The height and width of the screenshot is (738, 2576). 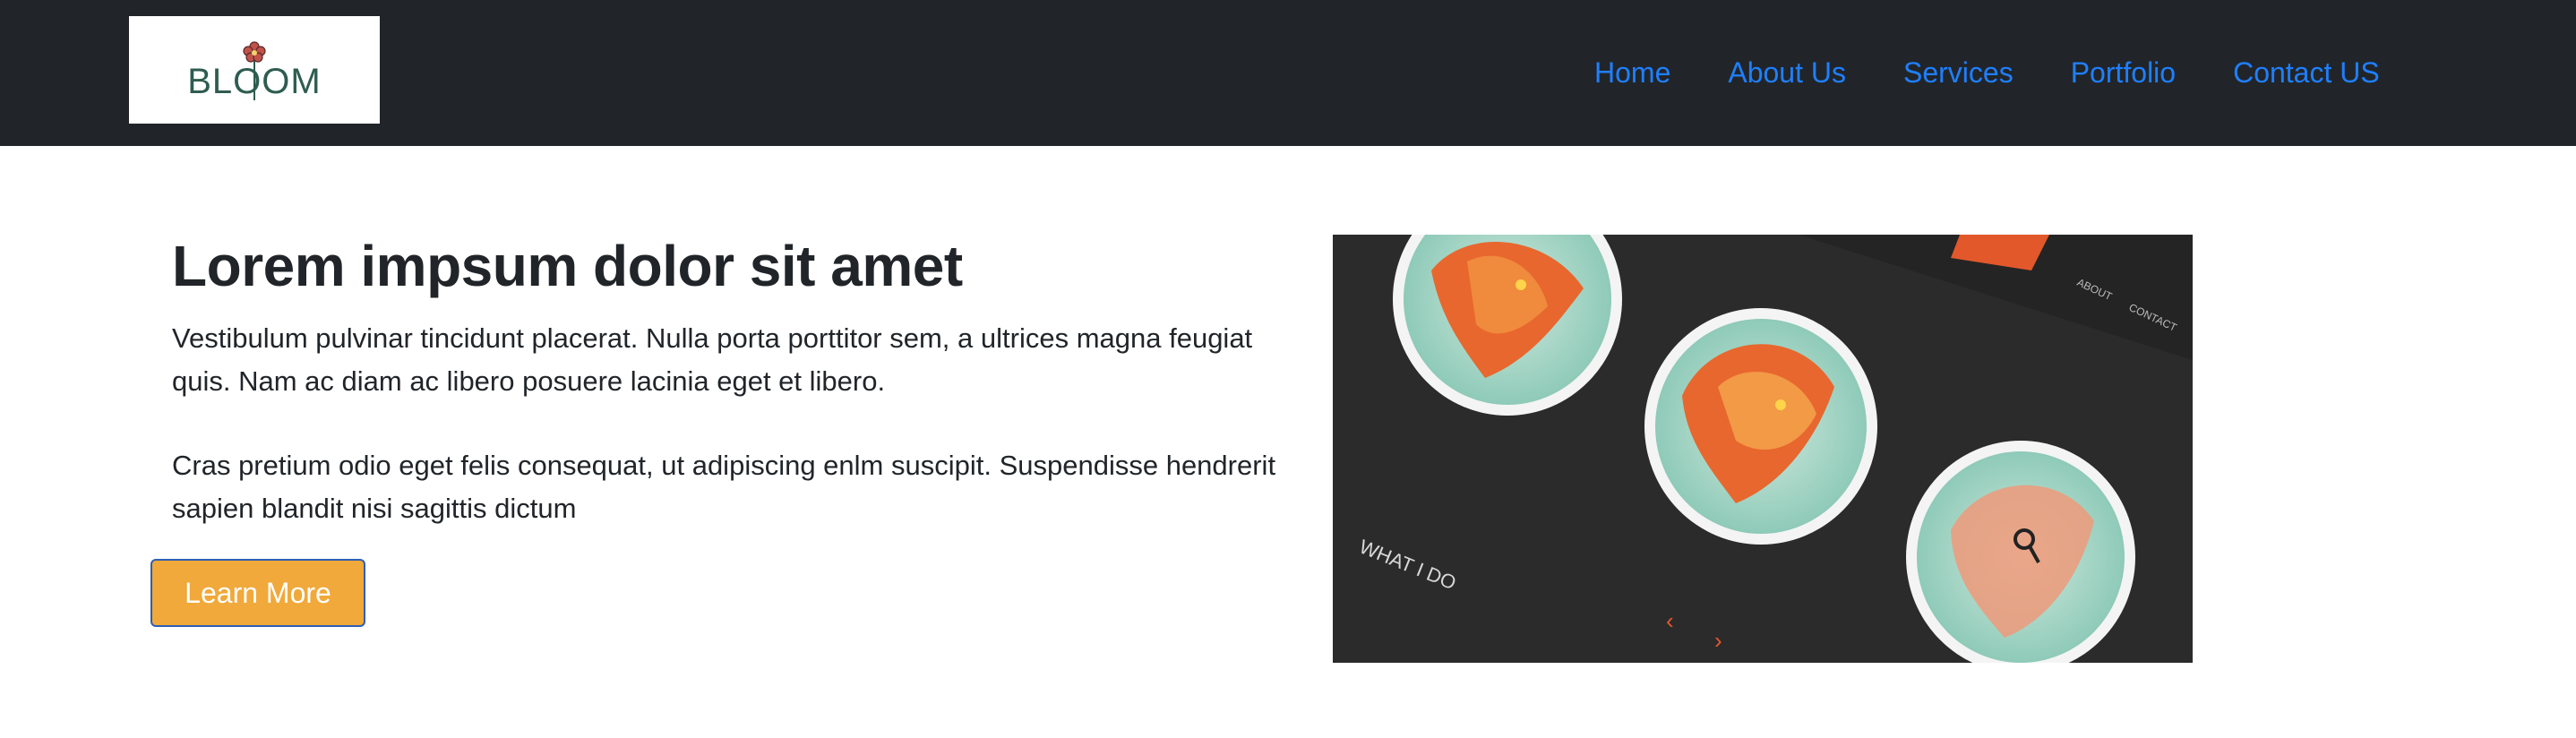 What do you see at coordinates (257, 593) in the screenshot?
I see `learn-more-button: Learn More` at bounding box center [257, 593].